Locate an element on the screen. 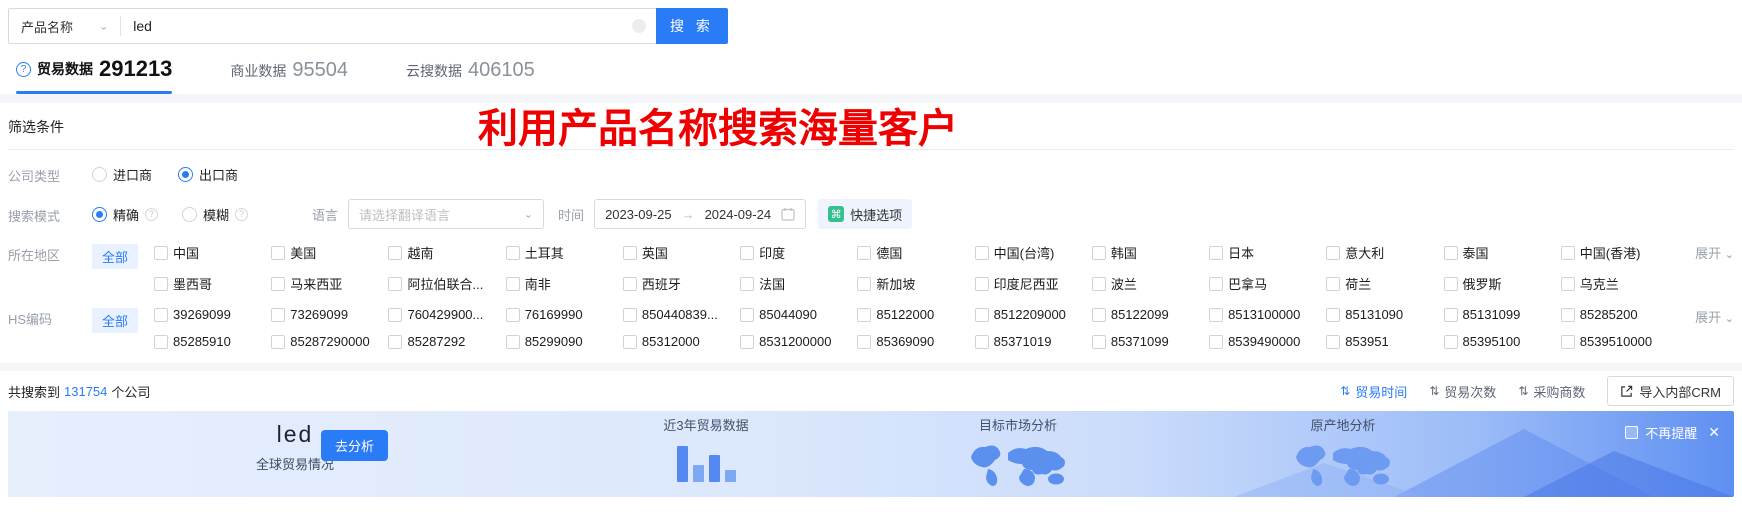 This screenshot has height=532, width=1742. region-checkbox-option: 法国 is located at coordinates (798, 283).